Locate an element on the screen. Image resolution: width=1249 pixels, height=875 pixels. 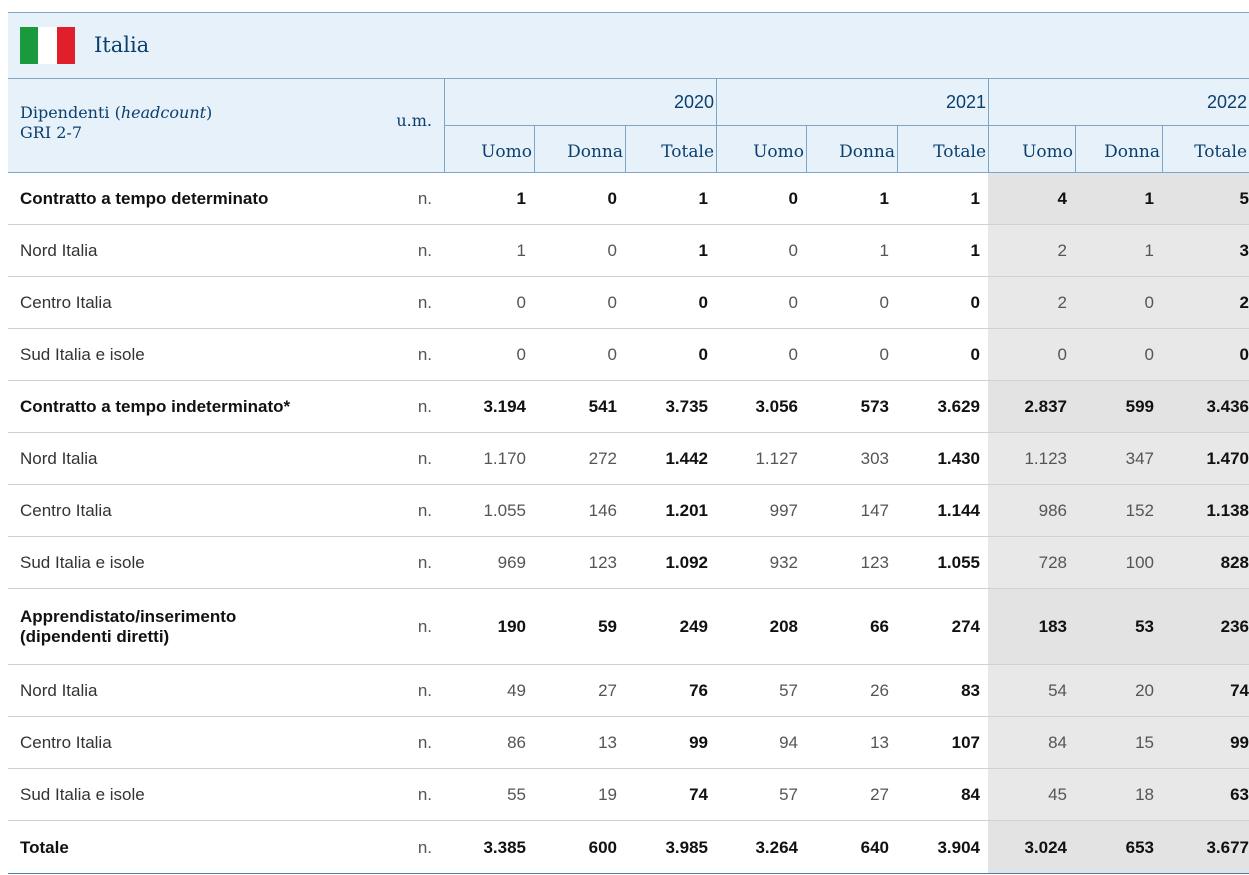
table-cell: 27 is located at coordinates (879, 794).